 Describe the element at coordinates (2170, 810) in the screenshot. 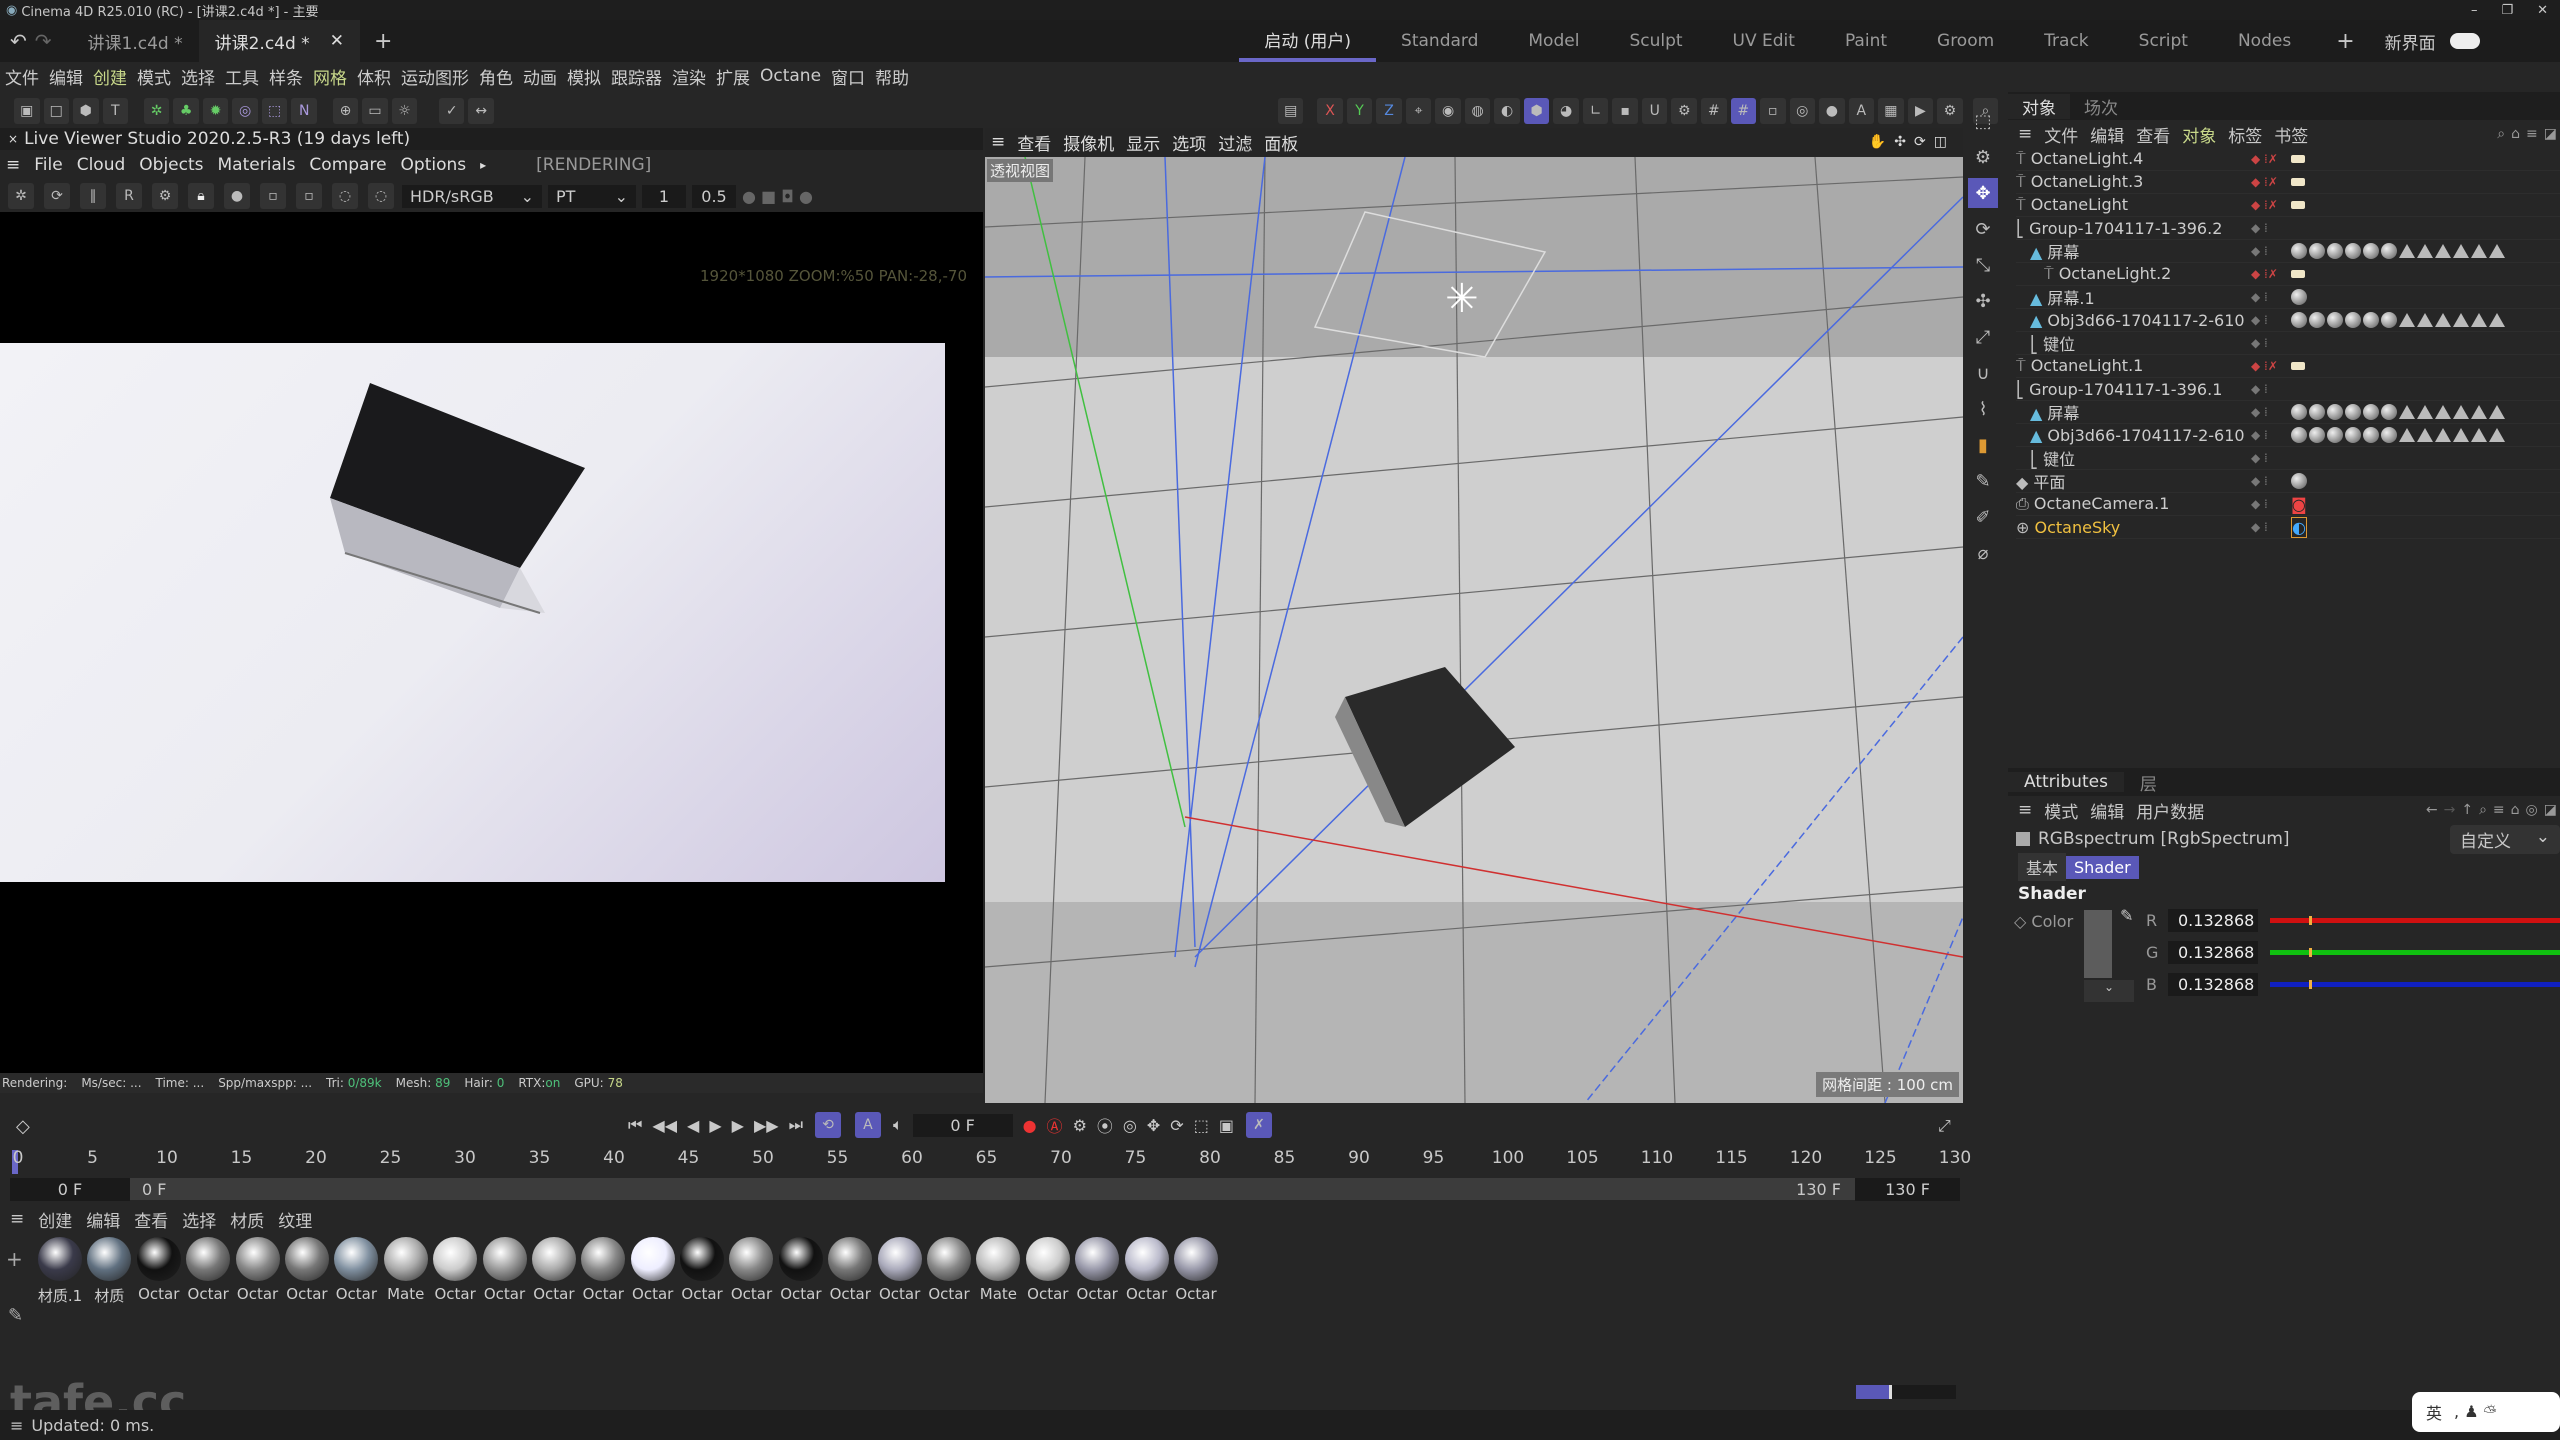

I see `attr-menu-userdata: 用户数据` at that location.